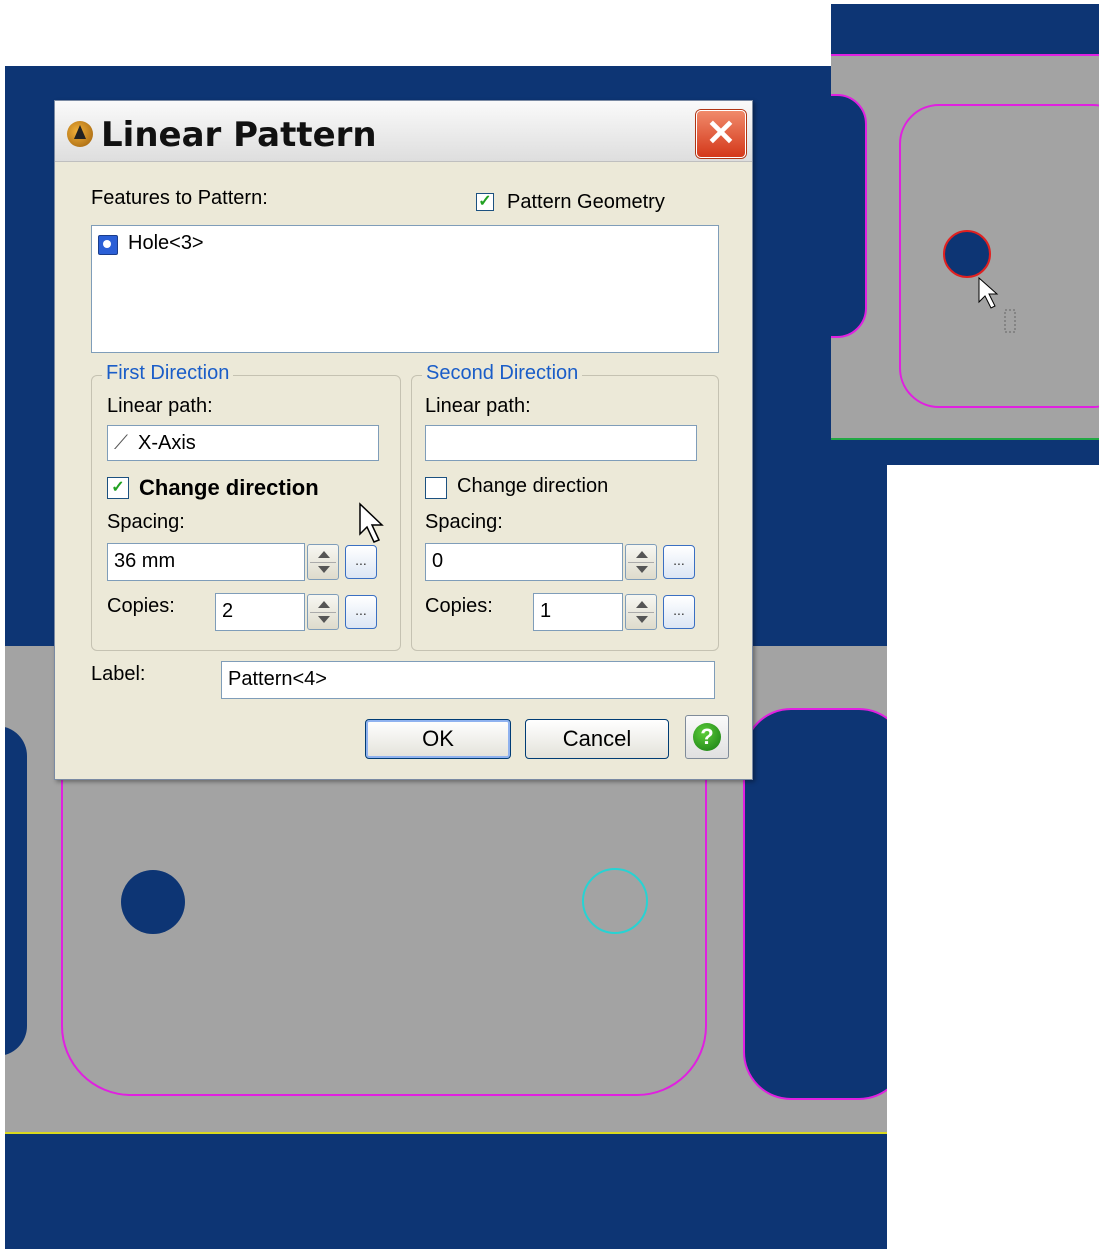  I want to click on app-logo-icon, so click(80, 134).